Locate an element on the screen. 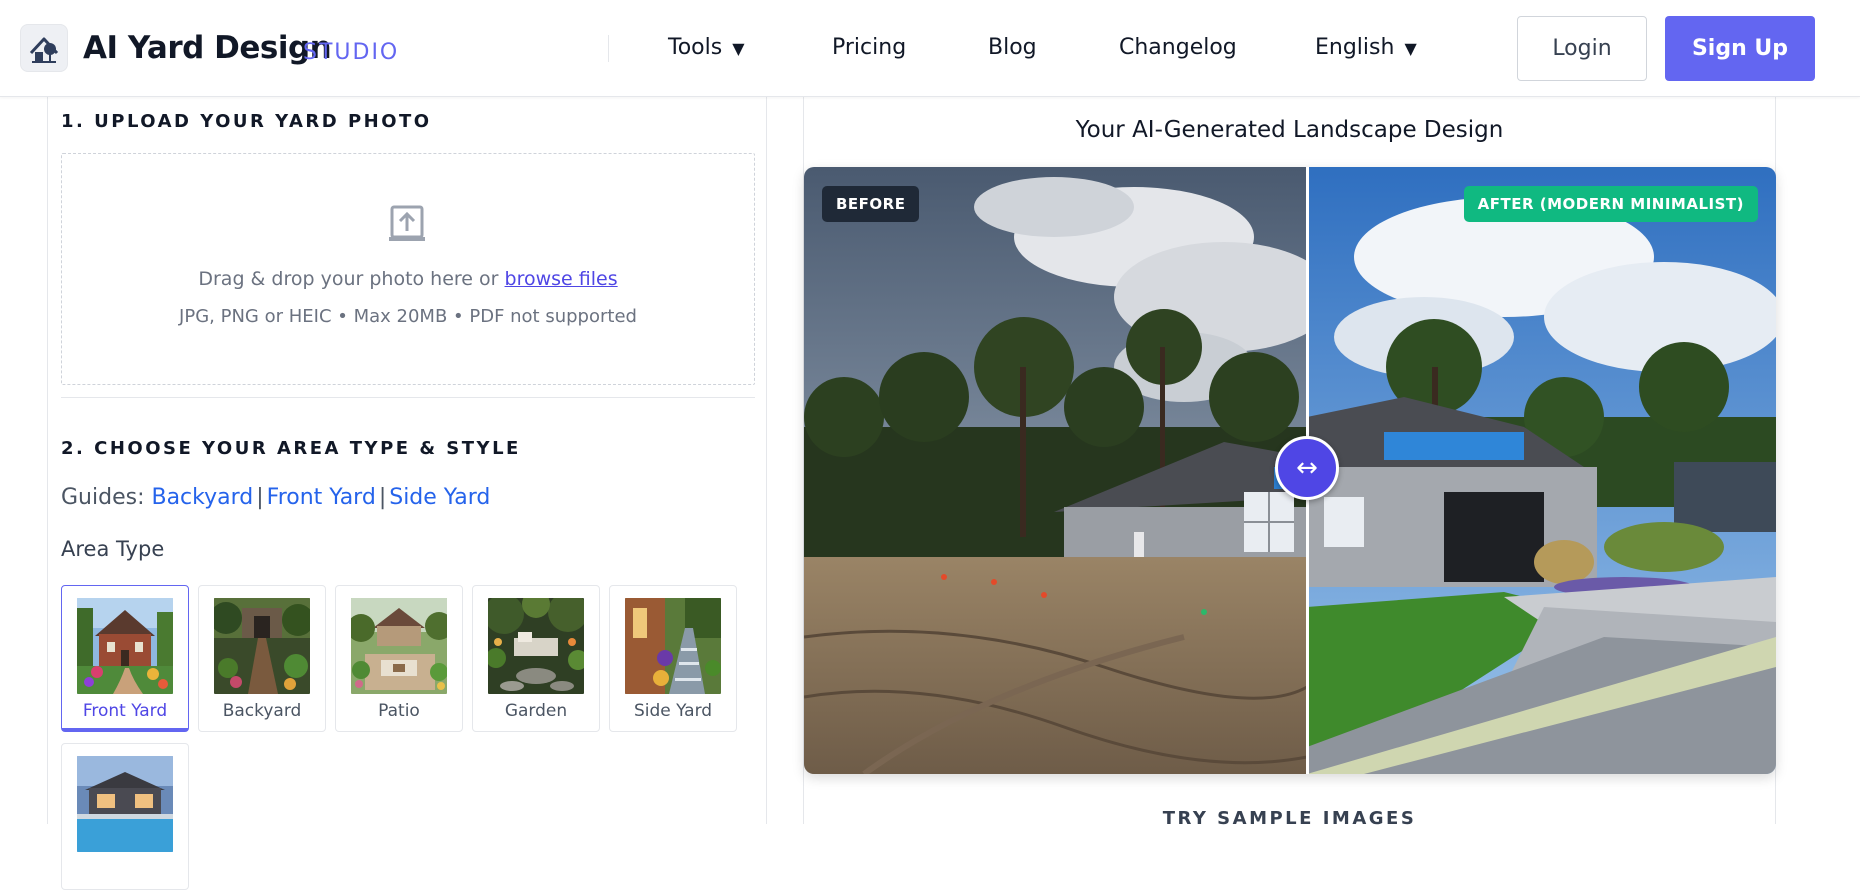 This screenshot has height=890, width=1860. nav-tools: Tools ▼ is located at coordinates (706, 47).